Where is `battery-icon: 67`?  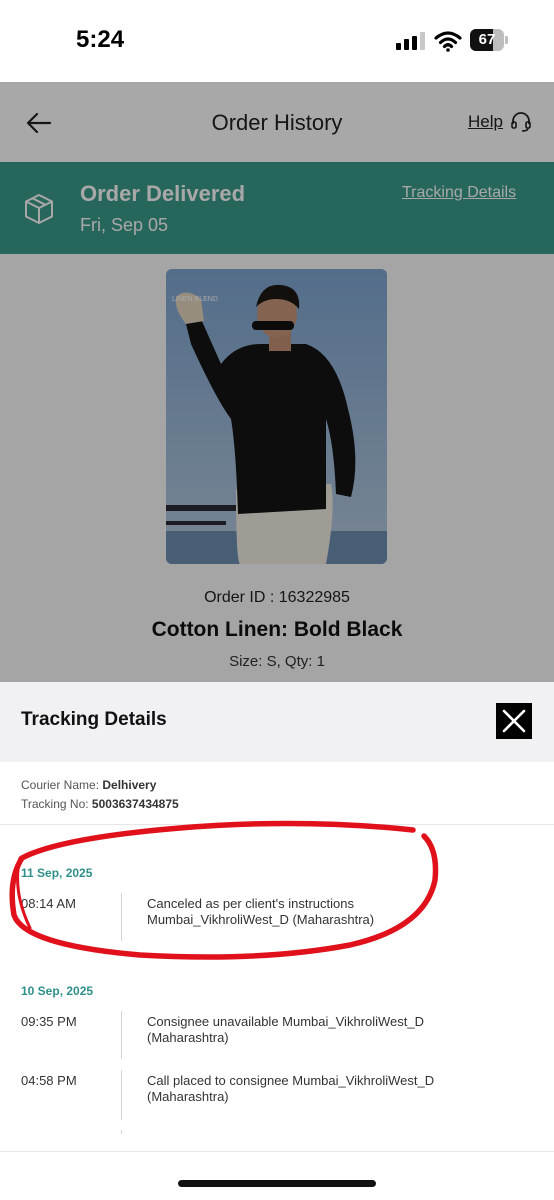 battery-icon: 67 is located at coordinates (489, 40).